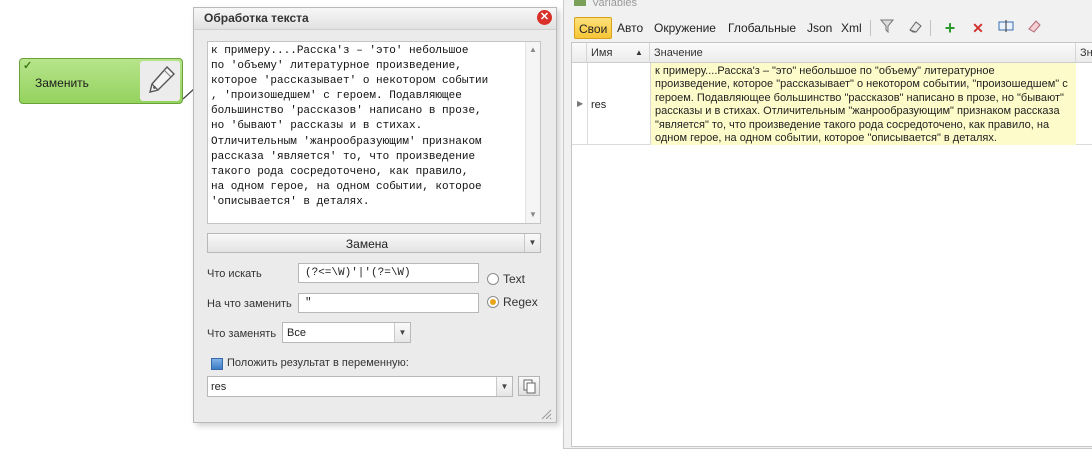  Describe the element at coordinates (580, 3) in the screenshot. I see `variables-window-icon` at that location.